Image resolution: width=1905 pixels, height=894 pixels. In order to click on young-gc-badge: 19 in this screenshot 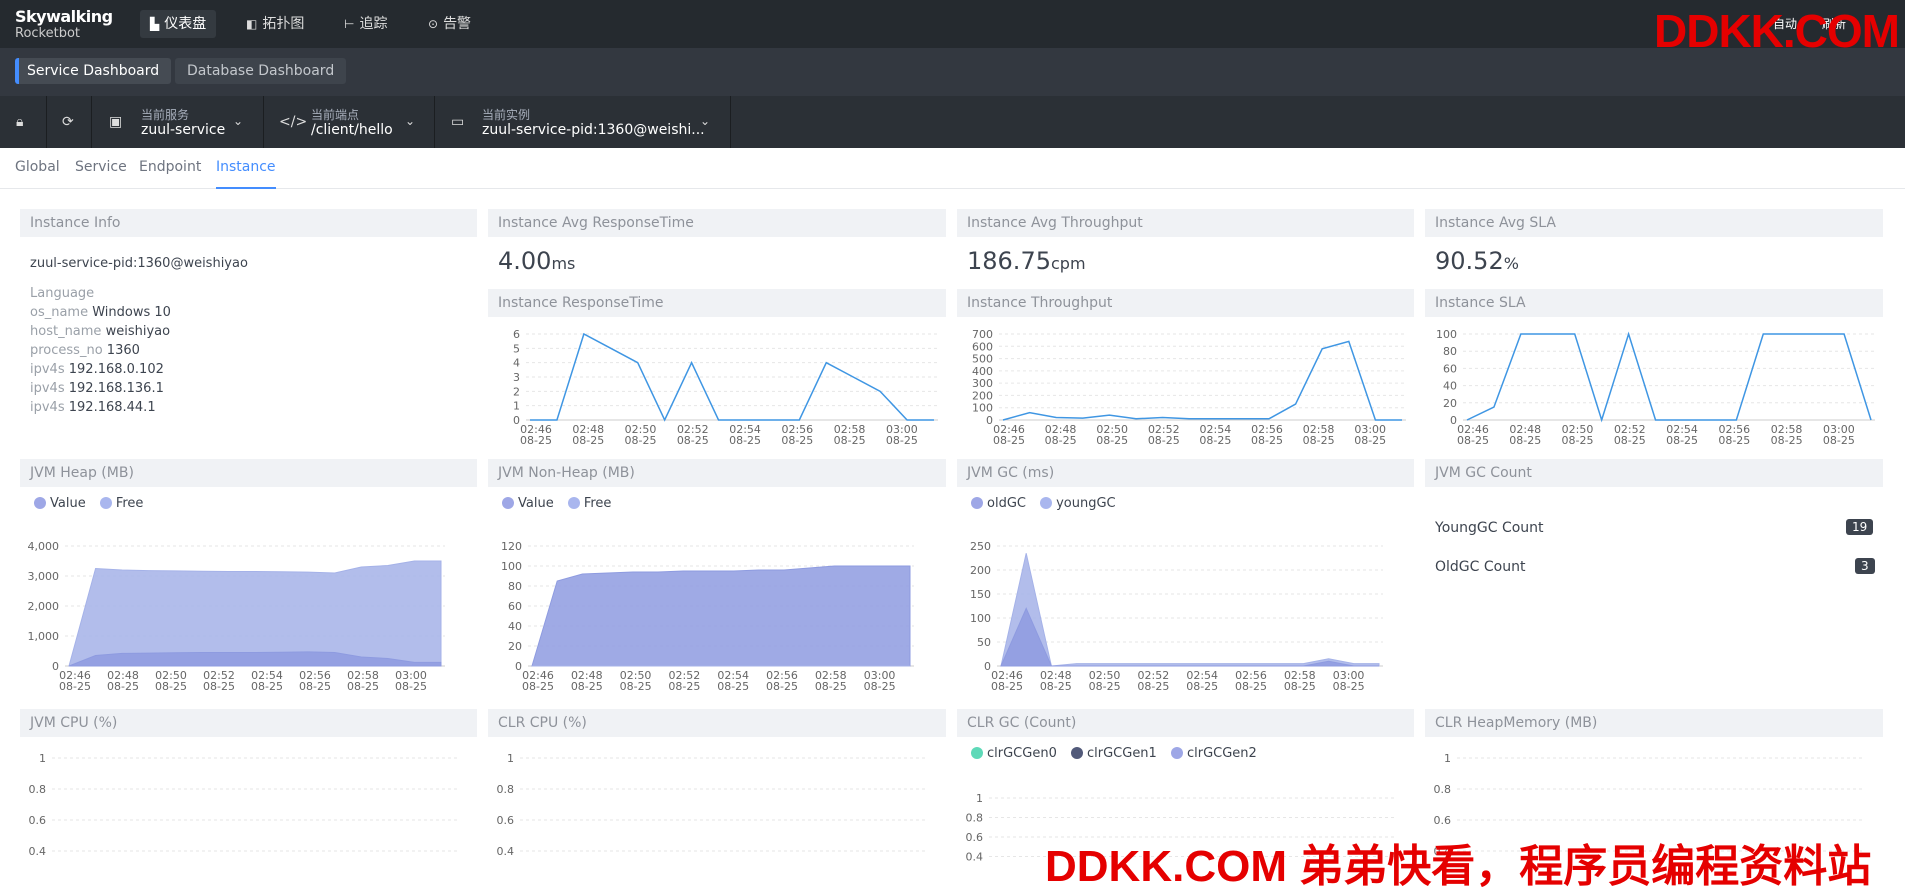, I will do `click(1860, 527)`.